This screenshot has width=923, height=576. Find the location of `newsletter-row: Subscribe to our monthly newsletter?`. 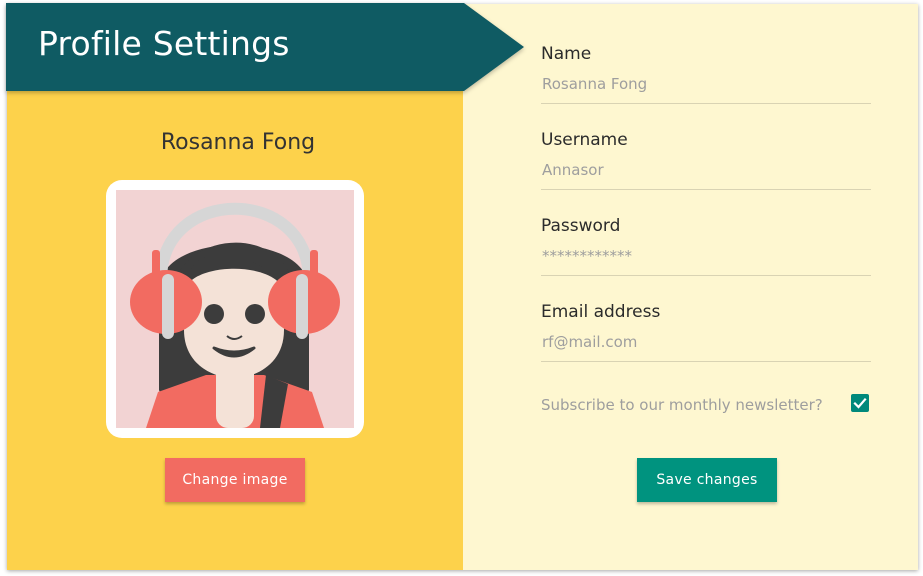

newsletter-row: Subscribe to our monthly newsletter? is located at coordinates (706, 406).